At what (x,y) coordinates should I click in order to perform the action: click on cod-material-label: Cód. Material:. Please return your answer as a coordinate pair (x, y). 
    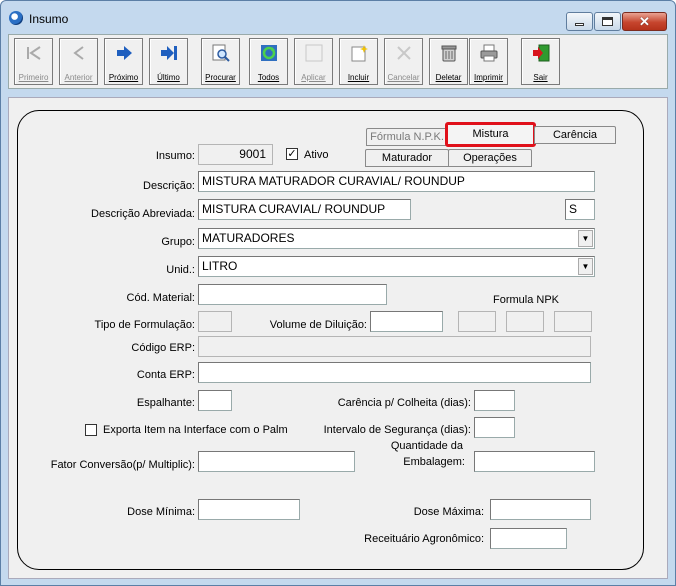
    Looking at the image, I should click on (160, 298).